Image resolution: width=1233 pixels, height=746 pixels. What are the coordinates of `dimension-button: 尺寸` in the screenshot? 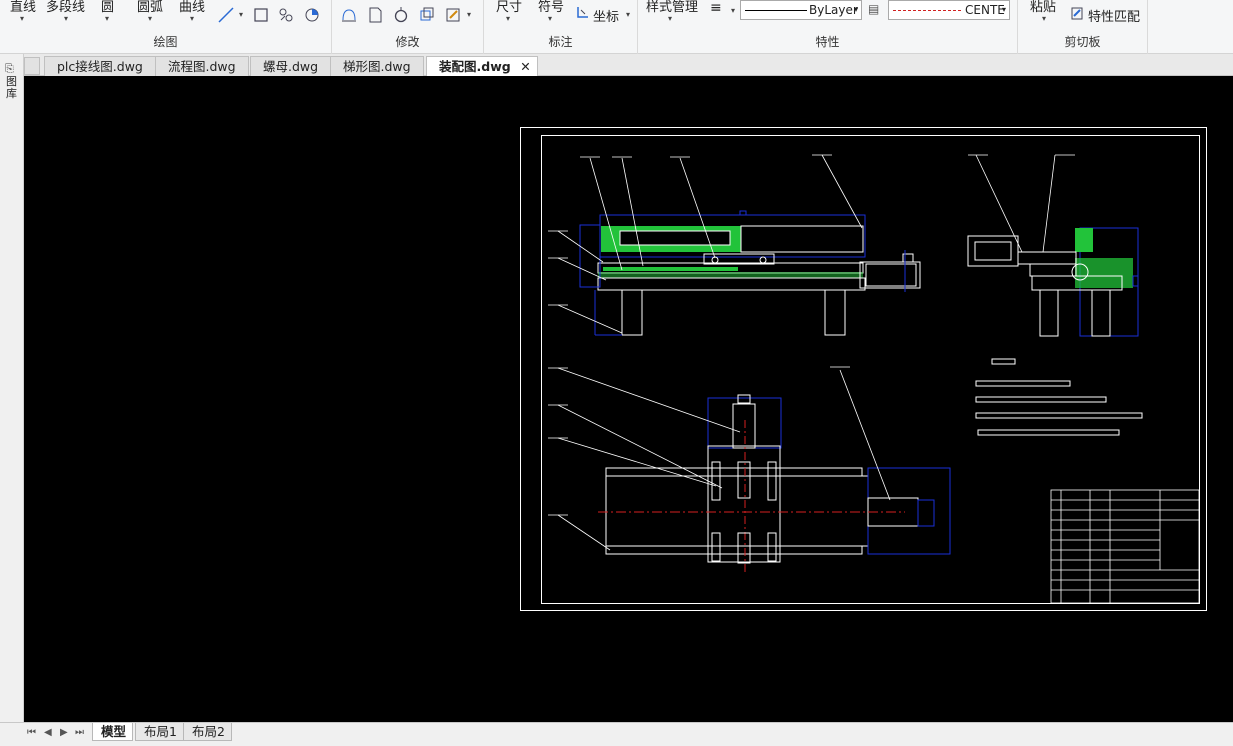 It's located at (509, 7).